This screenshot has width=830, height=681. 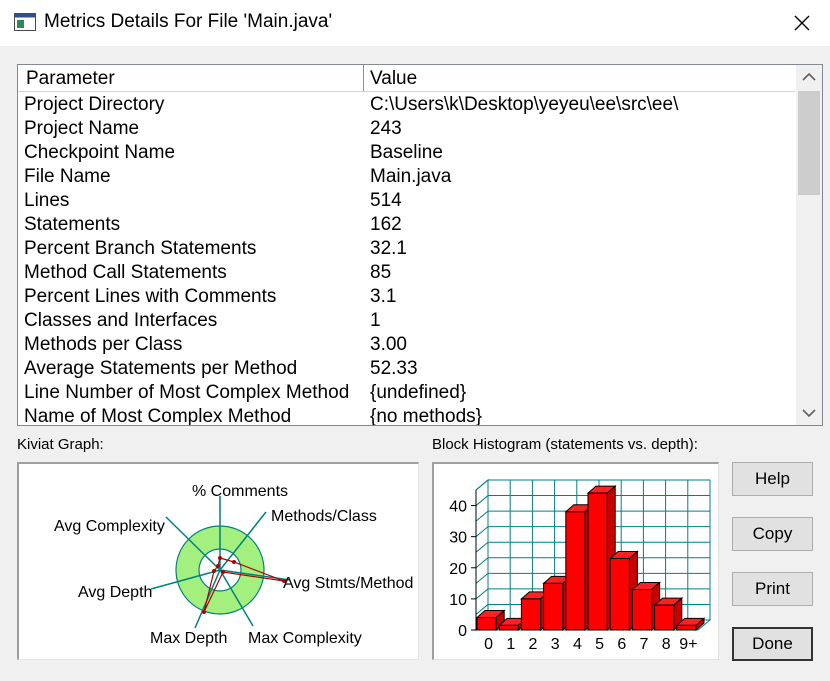 What do you see at coordinates (305, 638) in the screenshot?
I see `label-max-complexity: Max Complexity` at bounding box center [305, 638].